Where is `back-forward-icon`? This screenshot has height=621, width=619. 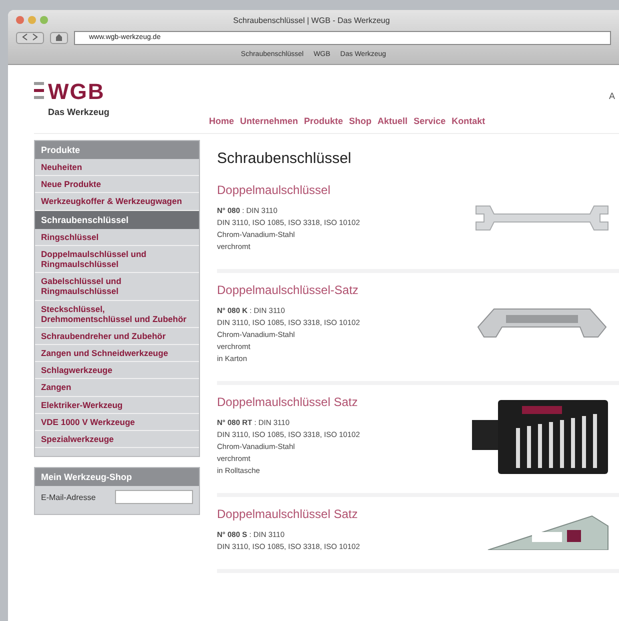 back-forward-icon is located at coordinates (30, 38).